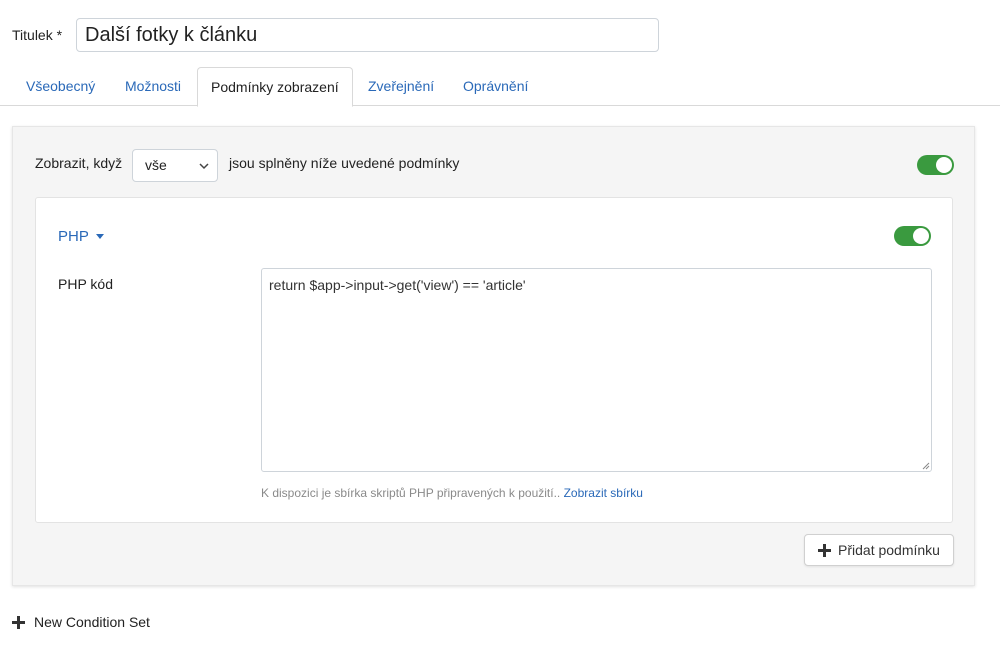 This screenshot has width=1000, height=656. I want to click on match-description: jsou splněny níže uvedené podmínky, so click(344, 163).